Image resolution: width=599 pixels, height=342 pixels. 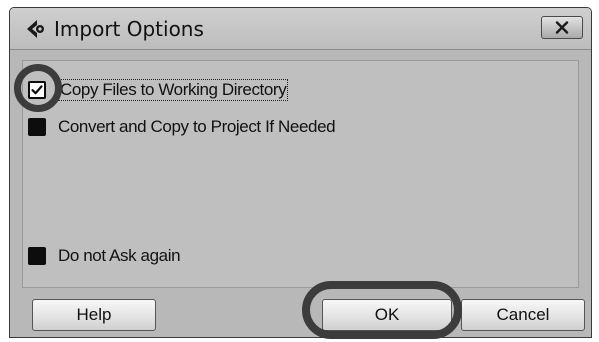 I want to click on copy-files-label: Copy Files to Working Directory, so click(x=173, y=90).